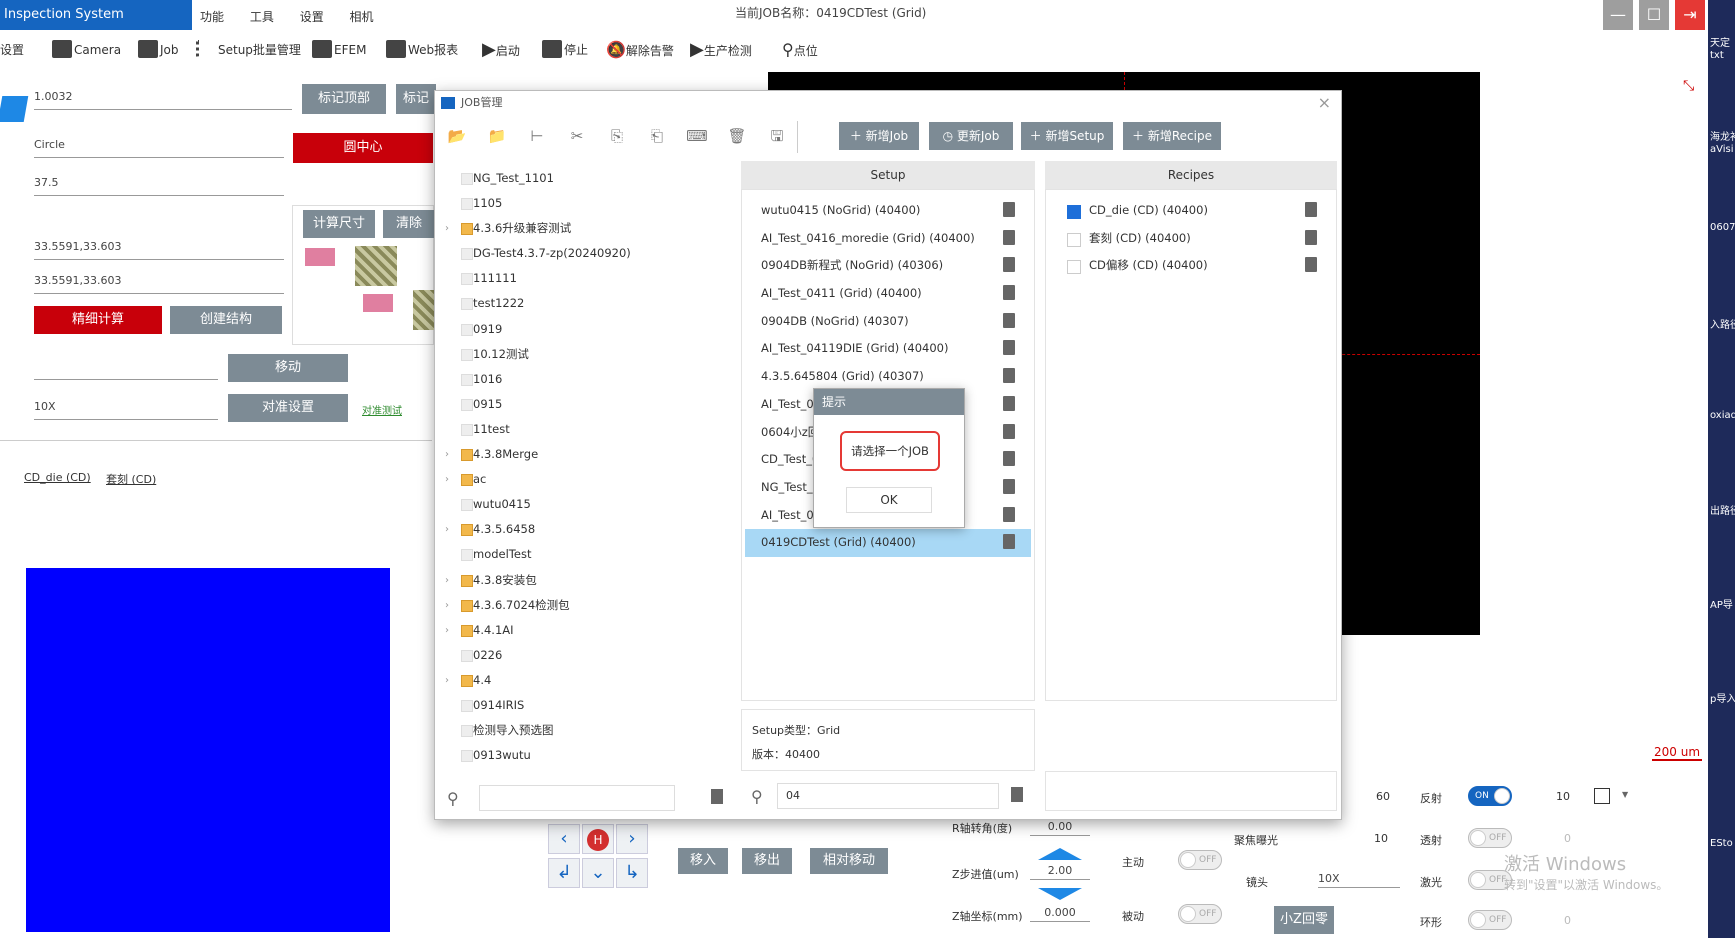 This screenshot has width=1735, height=938. Describe the element at coordinates (888, 294) in the screenshot. I see `setup-item: AI_Test_0411 (Grid) (40400)` at that location.